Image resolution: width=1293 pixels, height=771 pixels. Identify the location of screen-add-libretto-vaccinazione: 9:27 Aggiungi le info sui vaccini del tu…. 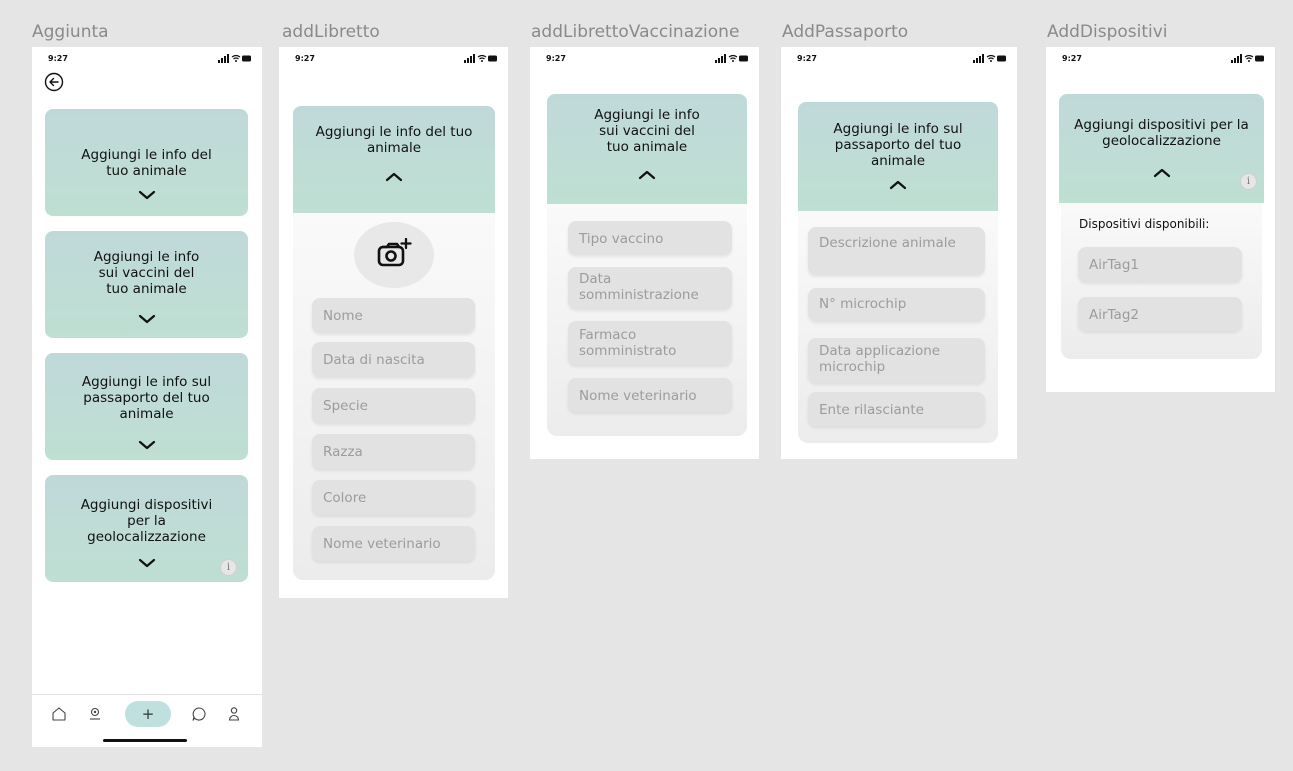
(644, 253).